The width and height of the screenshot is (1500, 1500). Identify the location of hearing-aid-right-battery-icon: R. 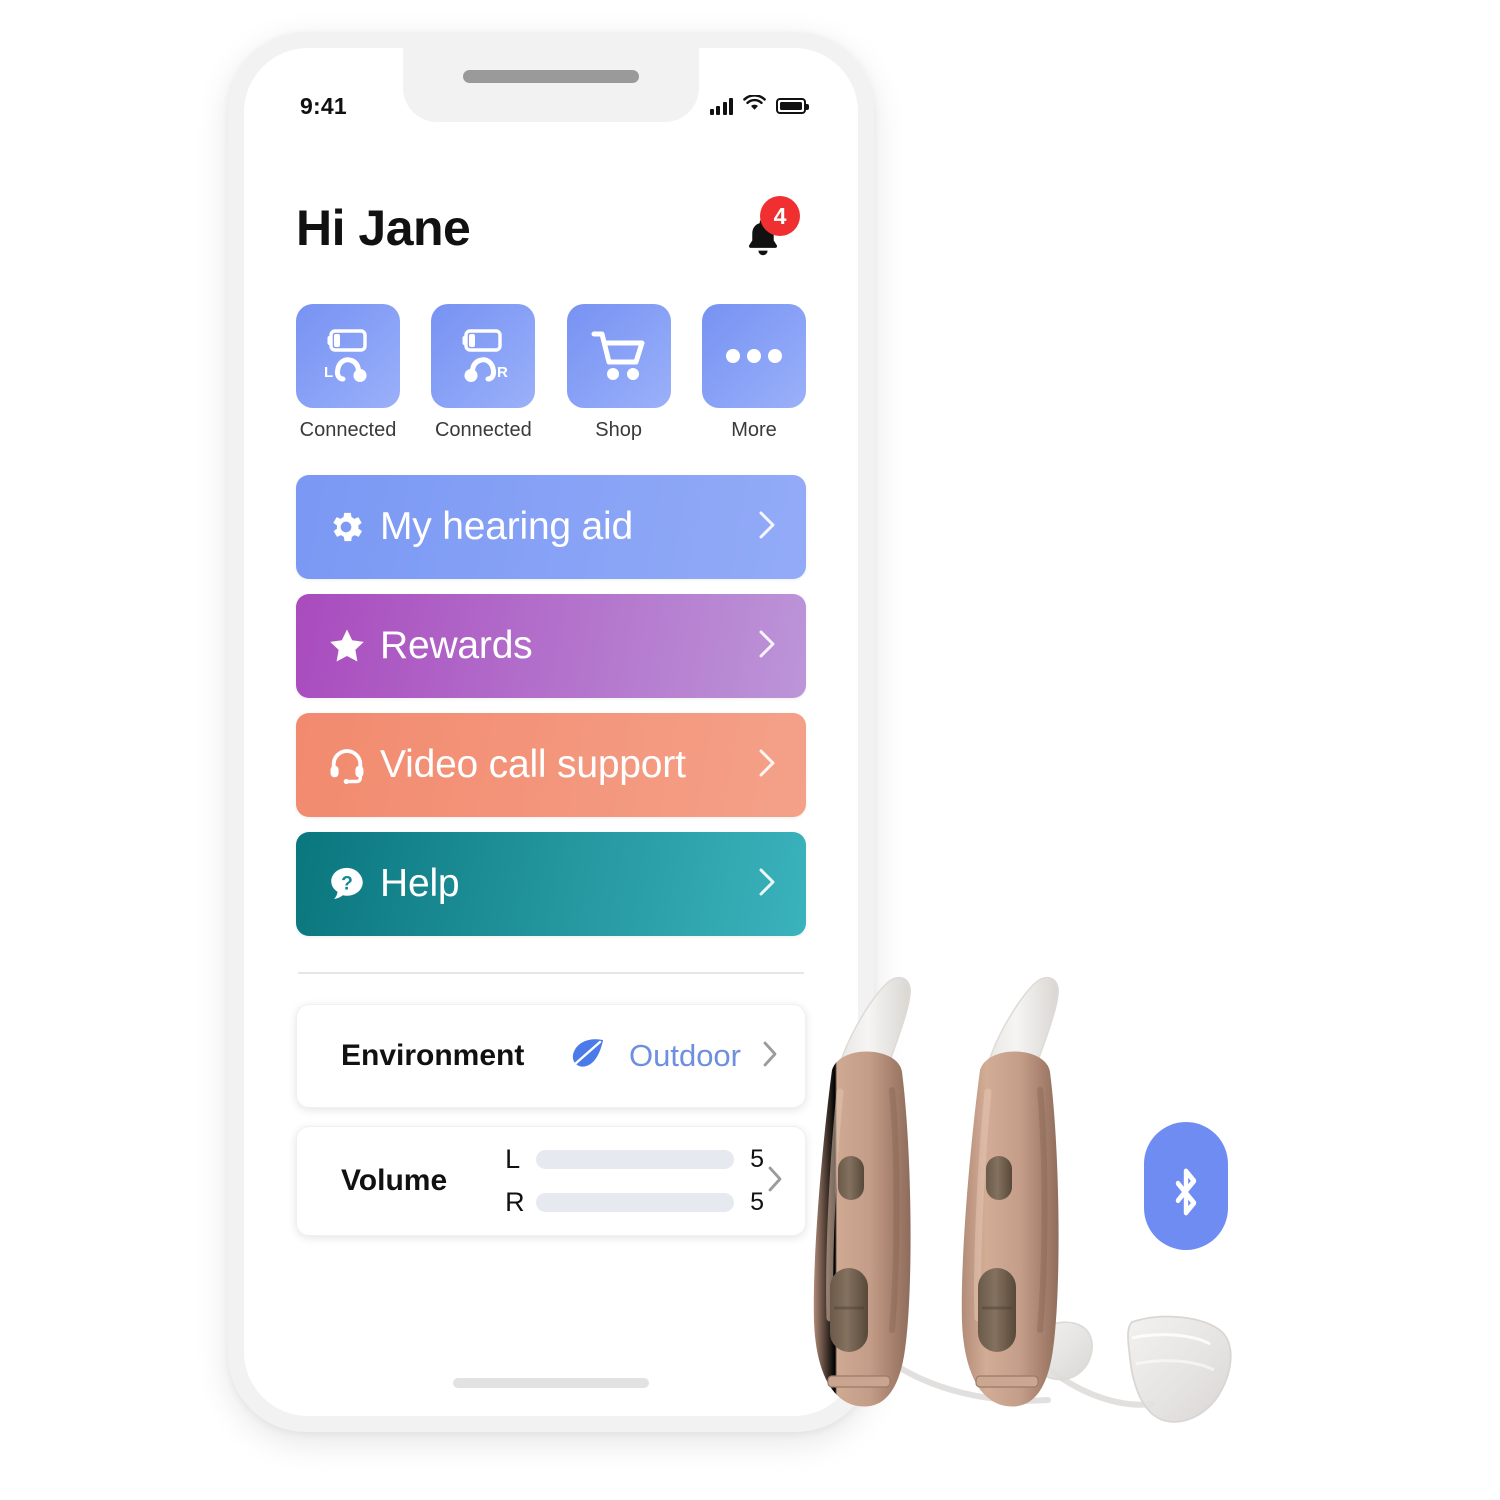
(483, 356).